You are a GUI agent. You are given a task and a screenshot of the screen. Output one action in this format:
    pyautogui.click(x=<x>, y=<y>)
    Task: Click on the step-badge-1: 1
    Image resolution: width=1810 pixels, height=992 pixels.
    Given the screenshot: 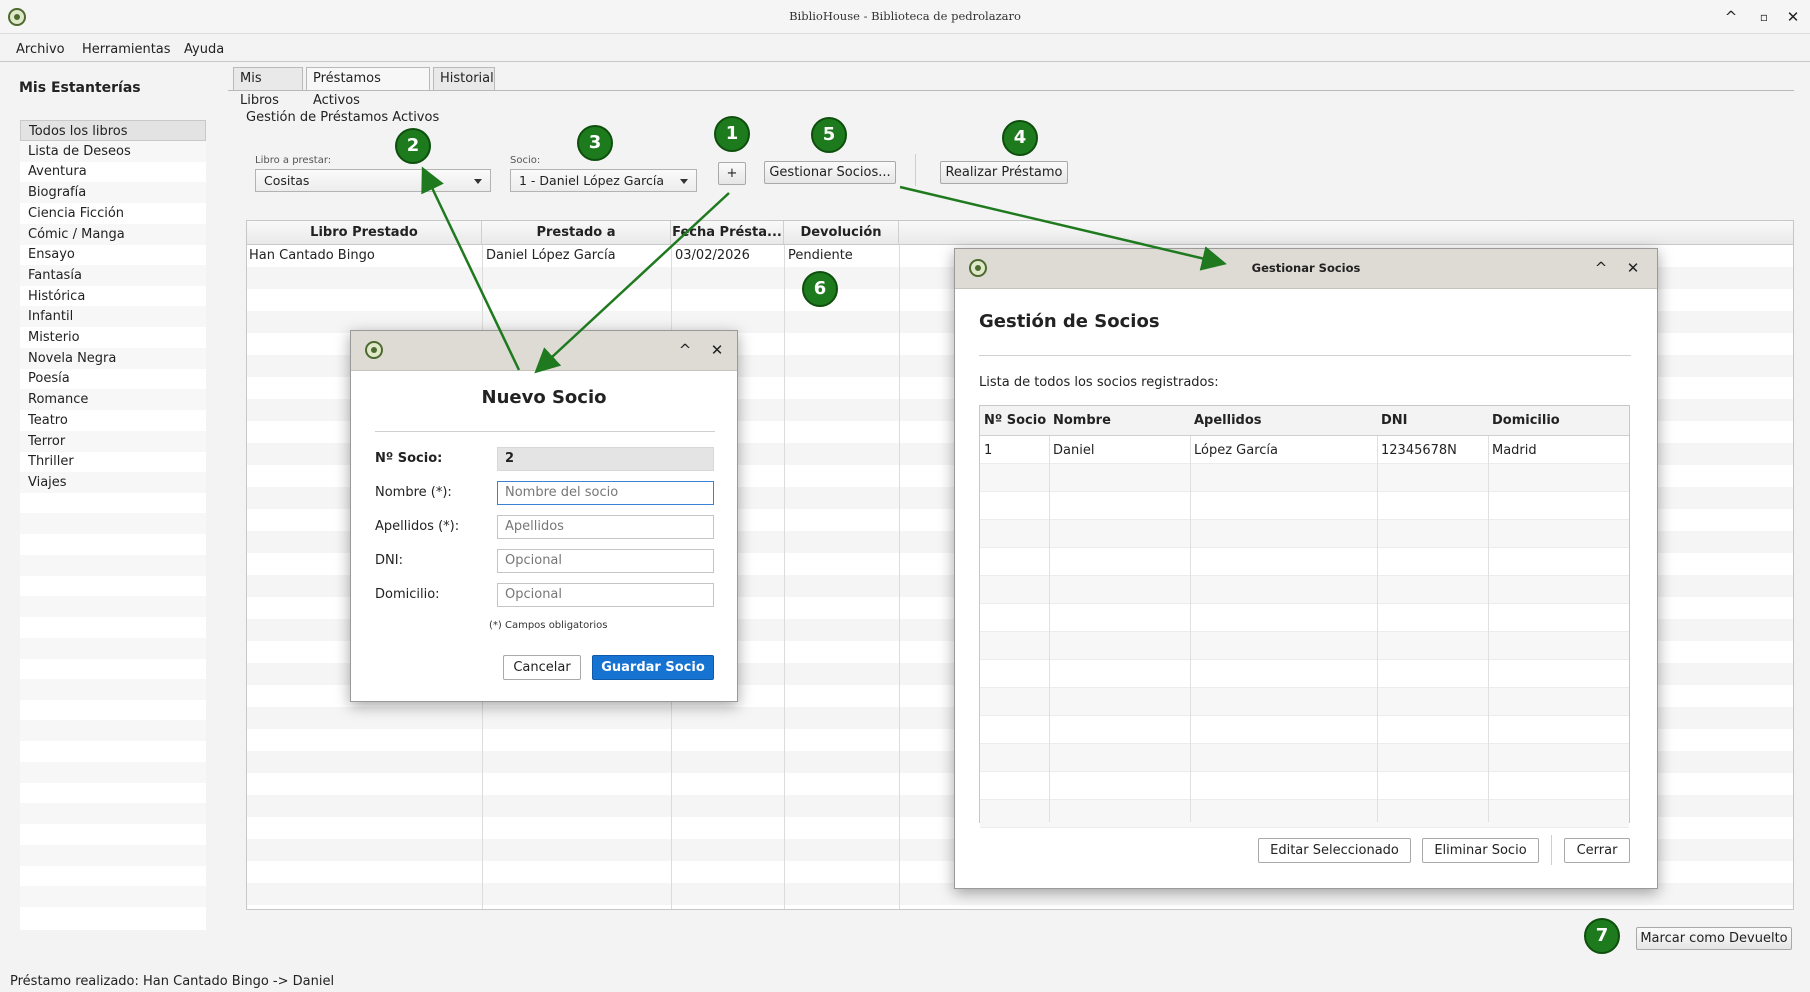 What is the action you would take?
    pyautogui.click(x=732, y=134)
    